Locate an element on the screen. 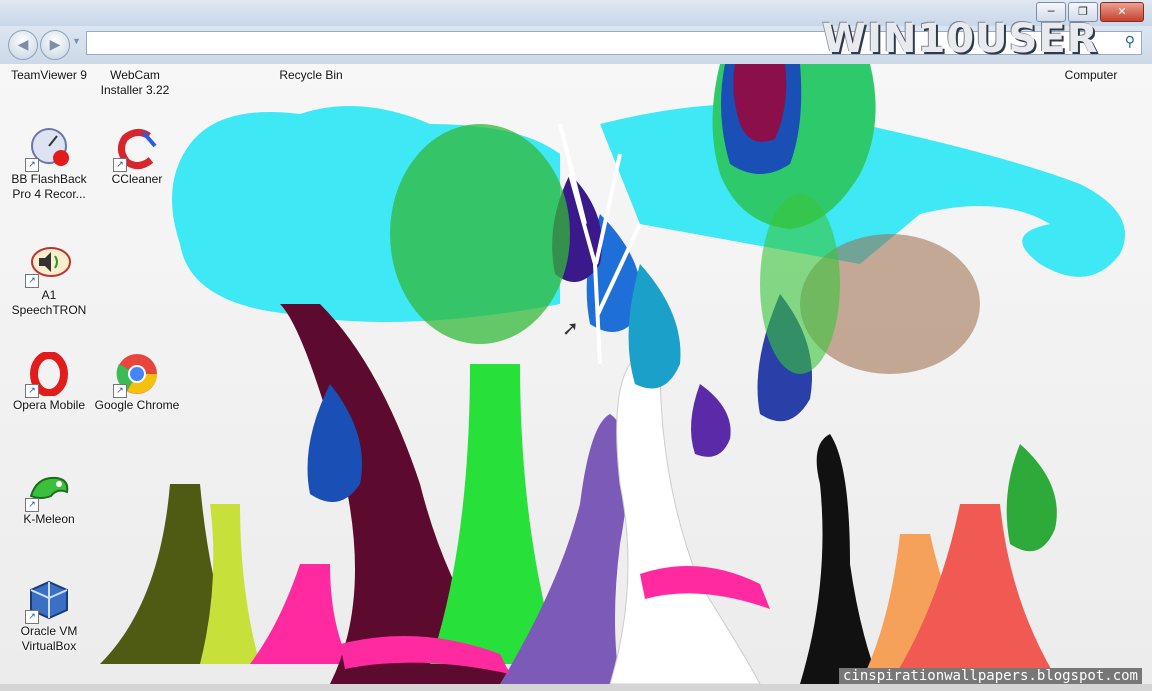 This screenshot has width=1152, height=691. speaker-icon: ↗ is located at coordinates (48, 265).